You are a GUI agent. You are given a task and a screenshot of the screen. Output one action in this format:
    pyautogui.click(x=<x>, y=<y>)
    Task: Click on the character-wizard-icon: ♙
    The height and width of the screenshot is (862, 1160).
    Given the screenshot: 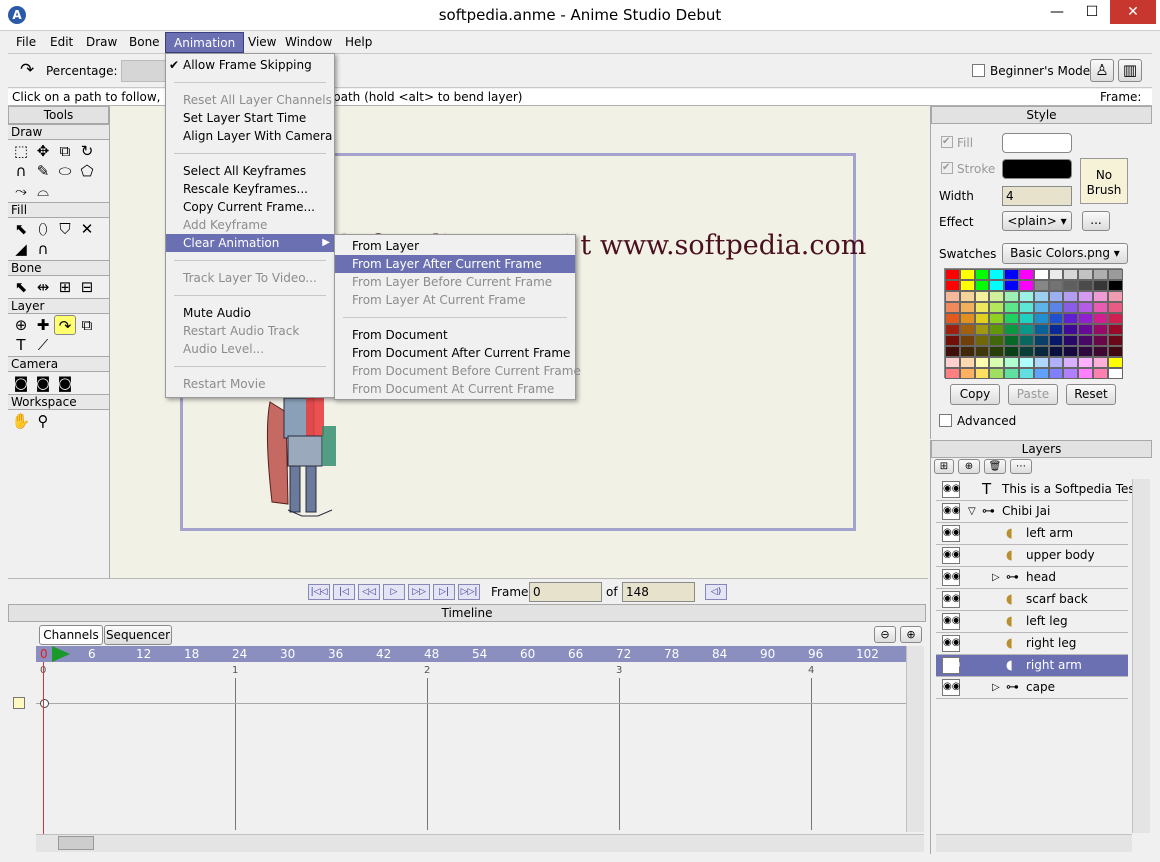 What is the action you would take?
    pyautogui.click(x=1102, y=70)
    